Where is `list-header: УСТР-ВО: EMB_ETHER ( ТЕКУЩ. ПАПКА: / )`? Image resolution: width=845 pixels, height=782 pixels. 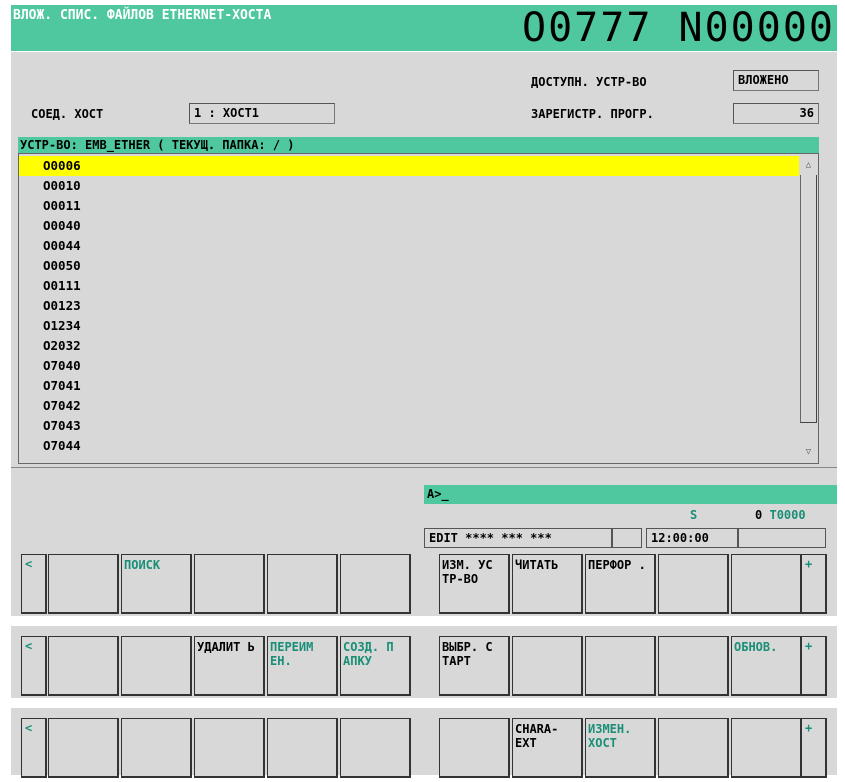 list-header: УСТР-ВО: EMB_ETHER ( ТЕКУЩ. ПАПКА: / ) is located at coordinates (418, 145).